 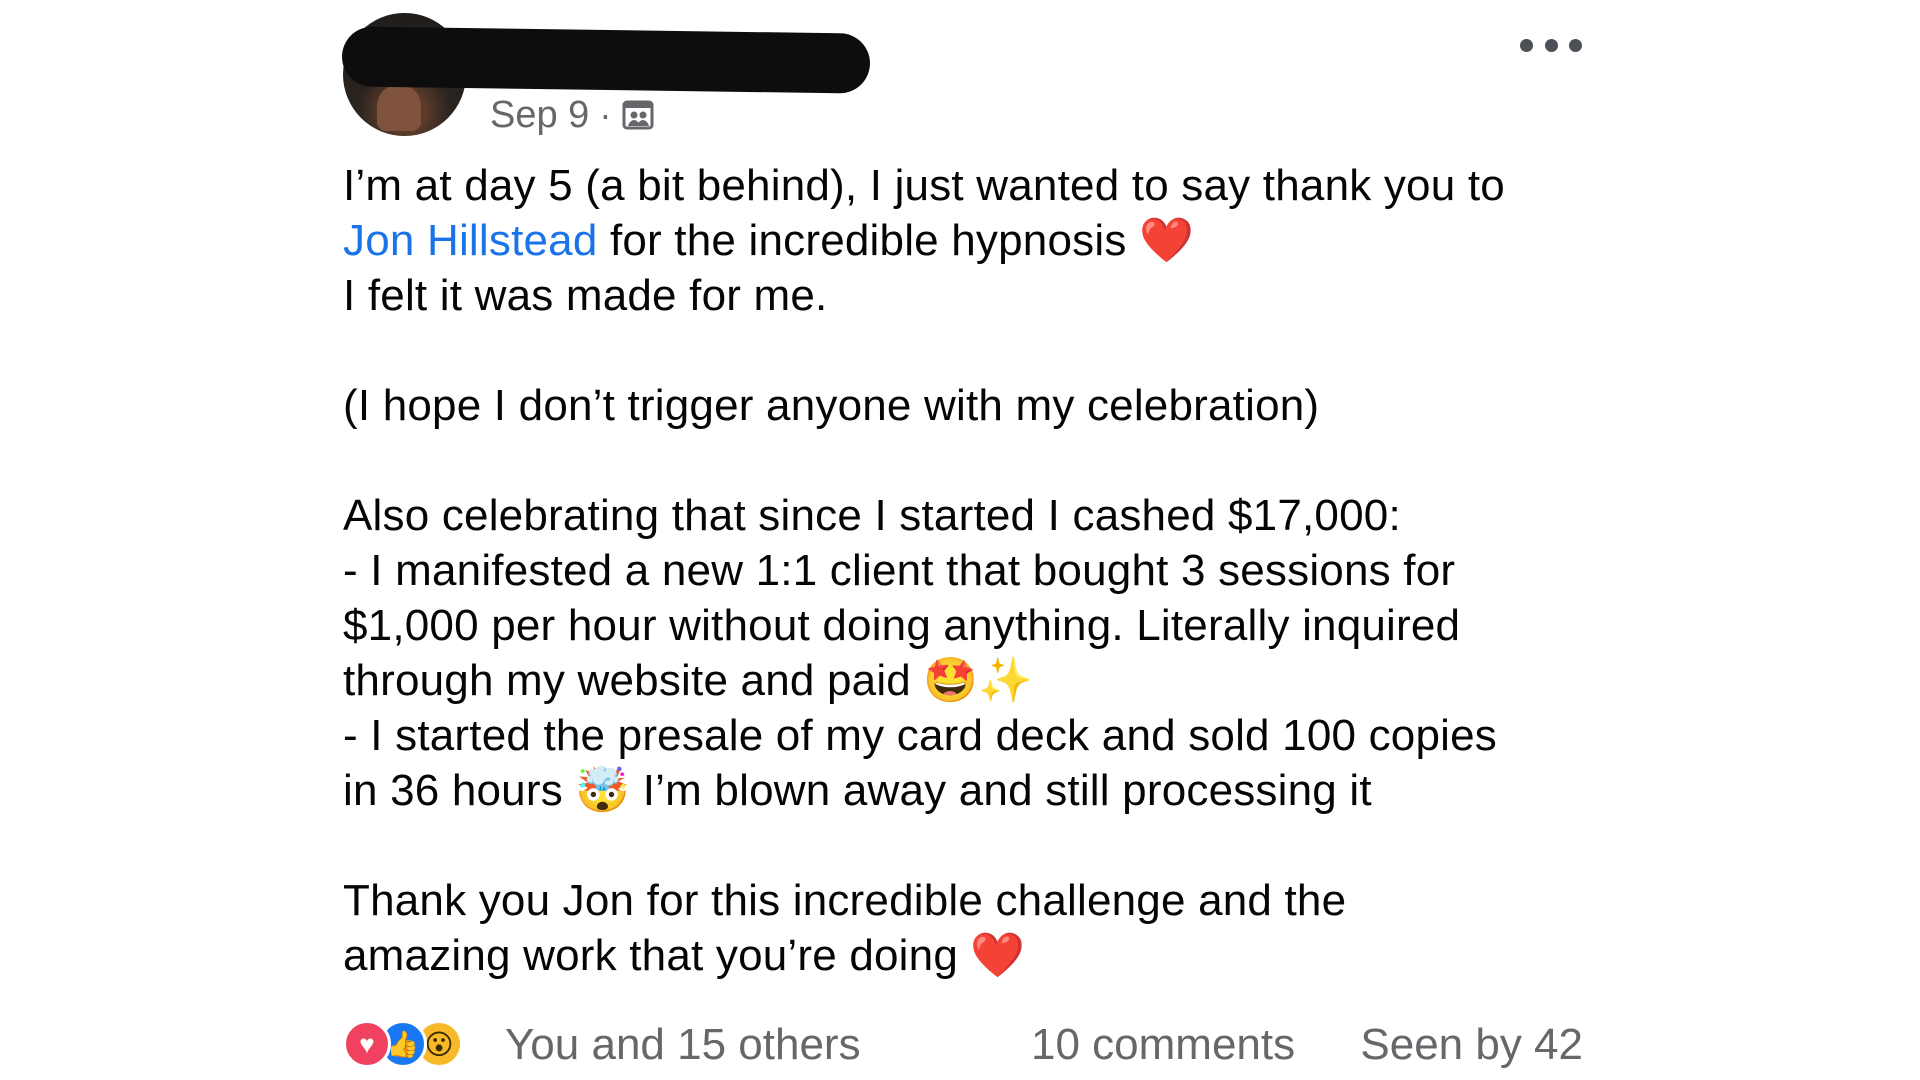 I want to click on mention-link: Jon Hillstead, so click(x=470, y=240).